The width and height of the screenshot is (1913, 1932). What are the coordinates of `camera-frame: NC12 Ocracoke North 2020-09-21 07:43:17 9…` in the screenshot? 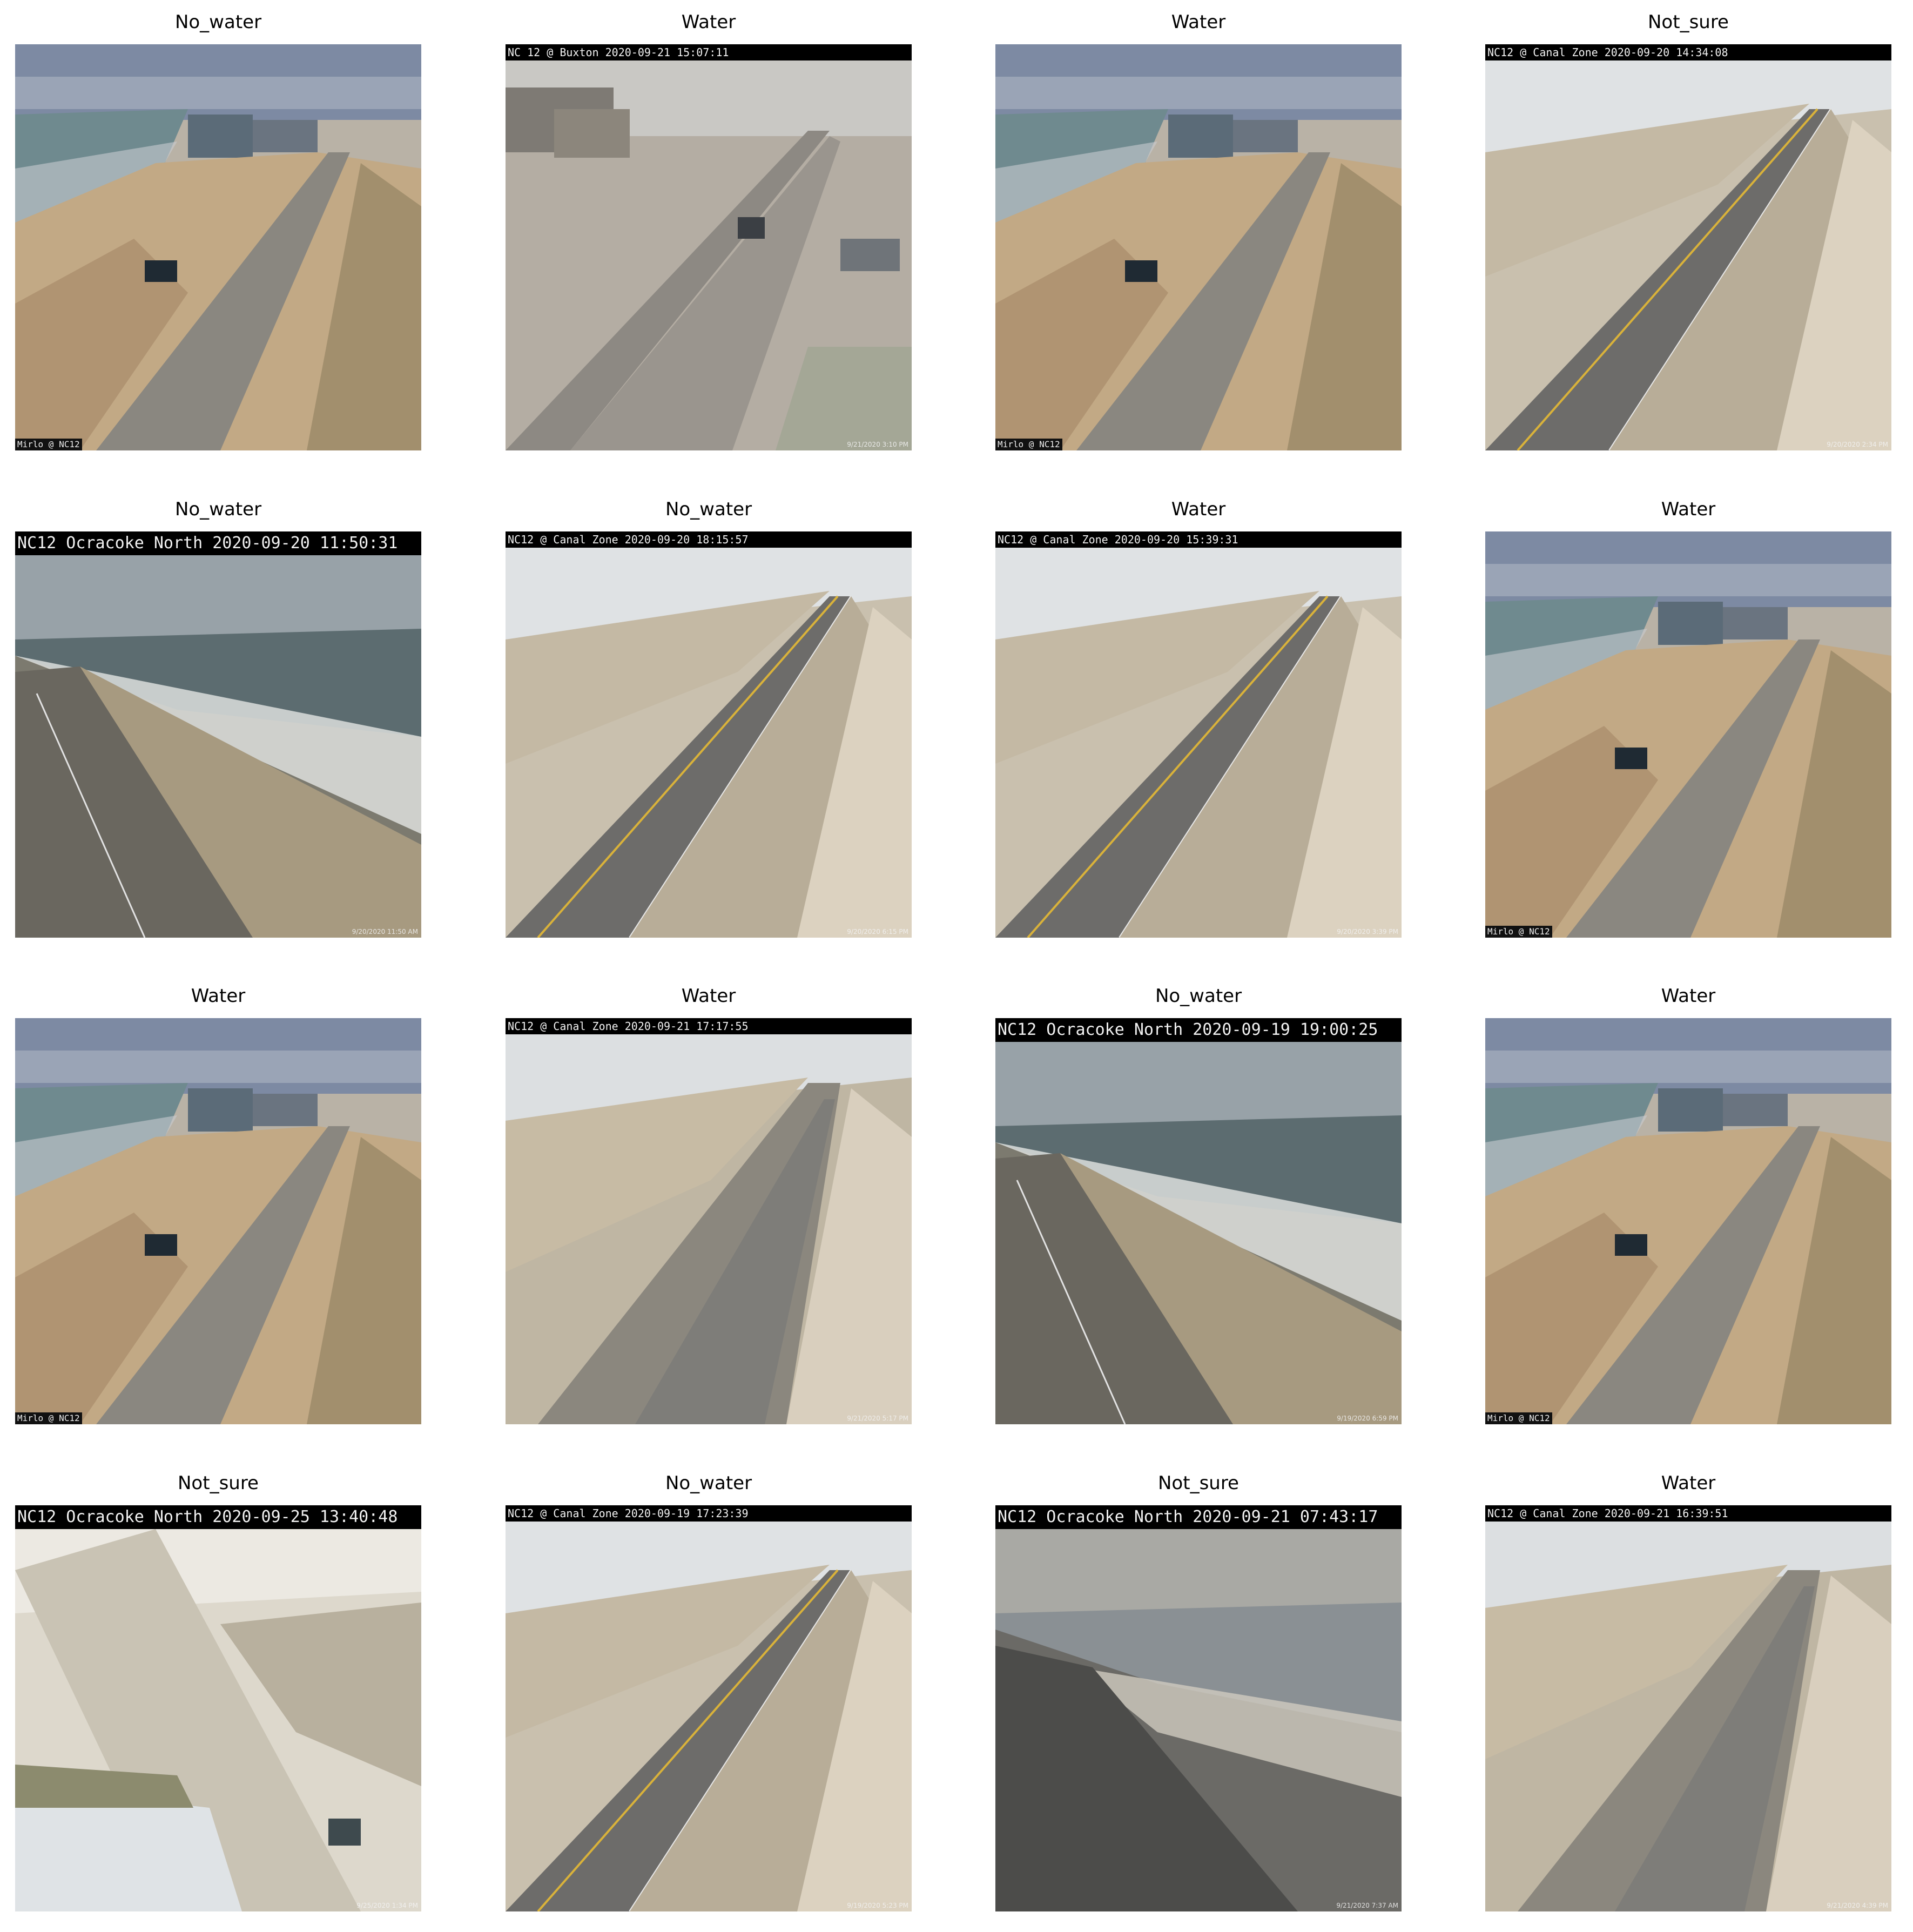 It's located at (1198, 1708).